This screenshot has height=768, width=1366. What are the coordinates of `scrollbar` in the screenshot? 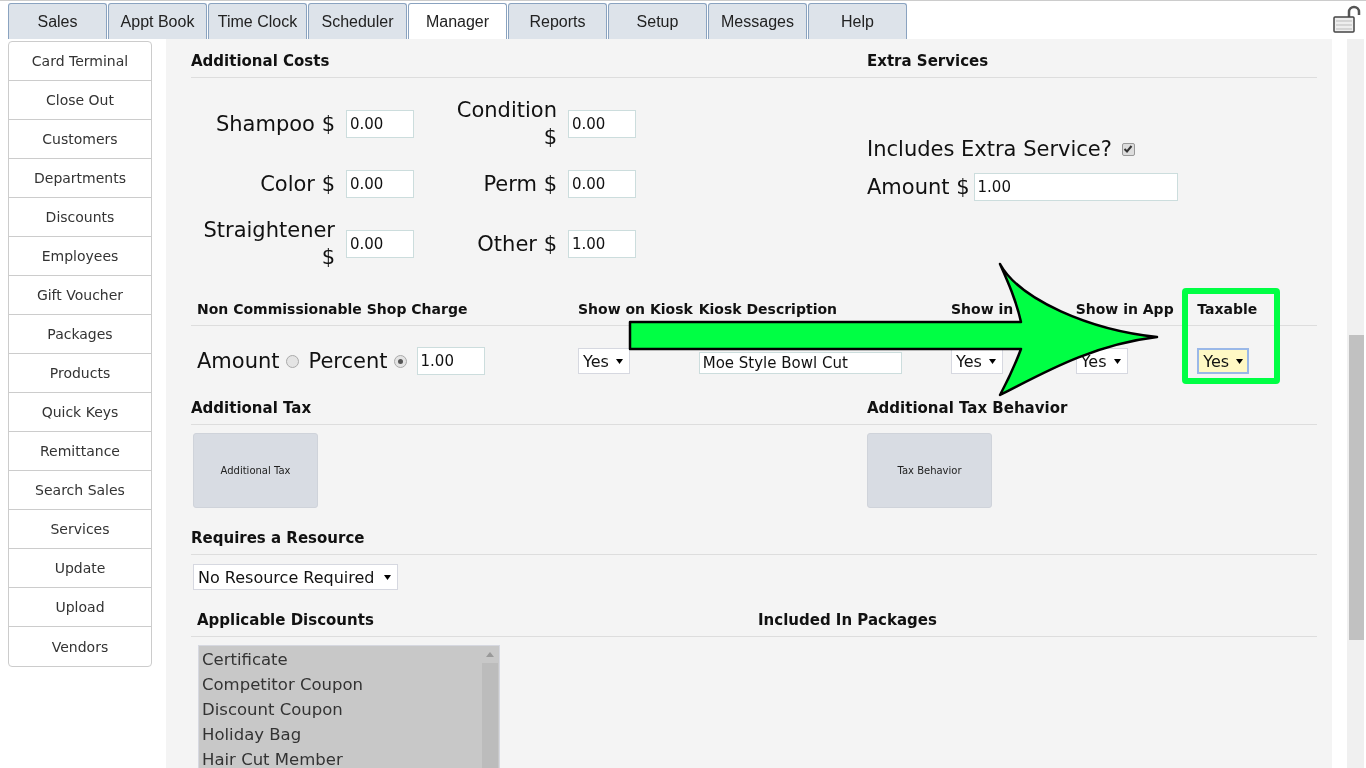 It's located at (1355, 403).